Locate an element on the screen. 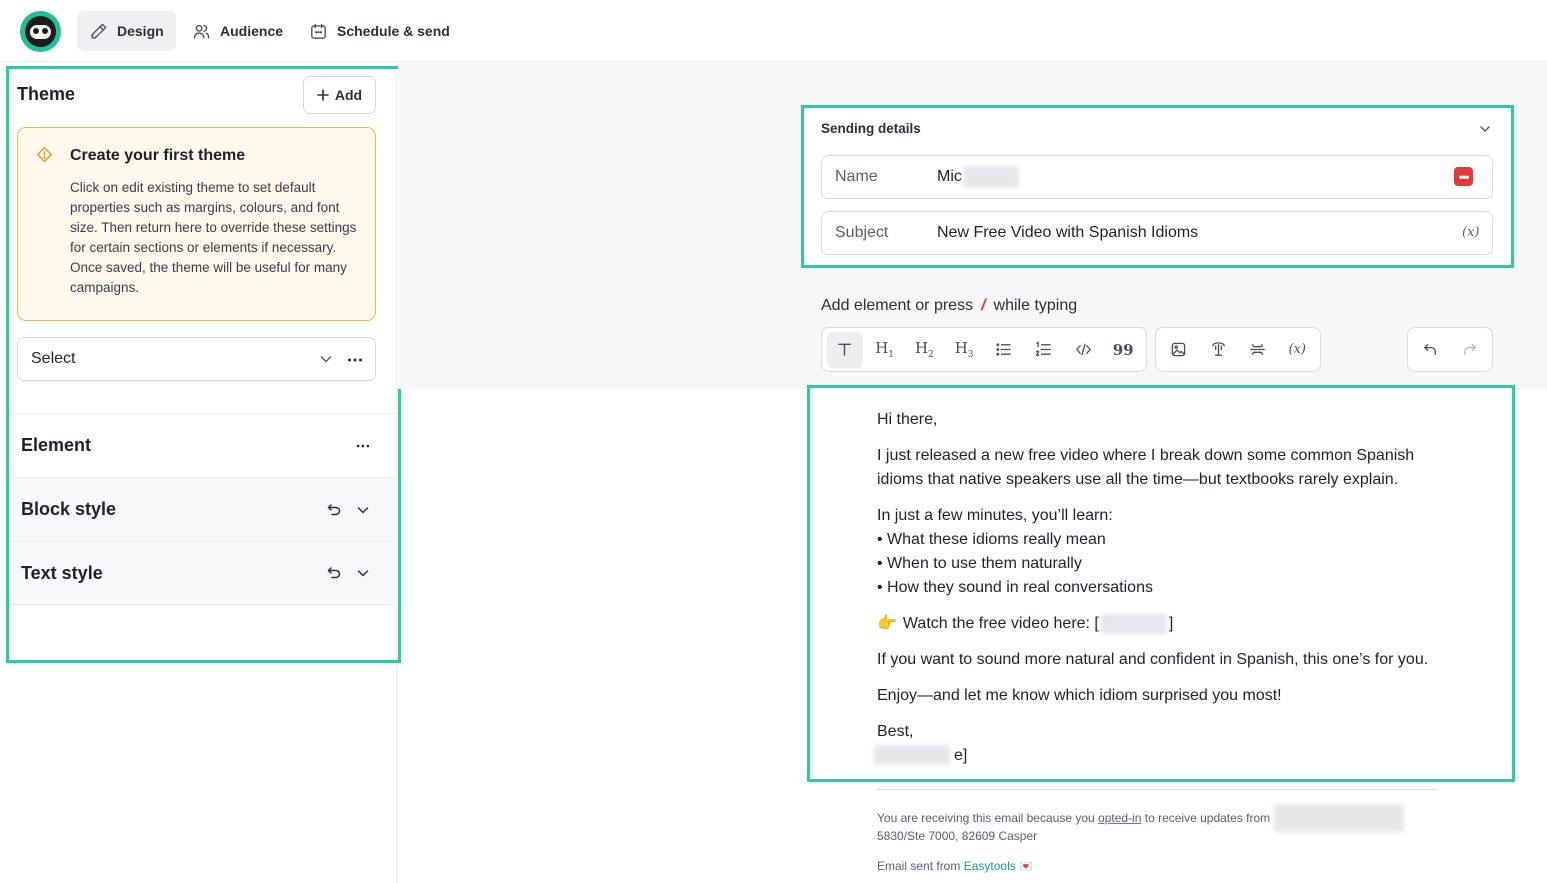 The width and height of the screenshot is (1547, 883). quote-icon: 99 is located at coordinates (1123, 349).